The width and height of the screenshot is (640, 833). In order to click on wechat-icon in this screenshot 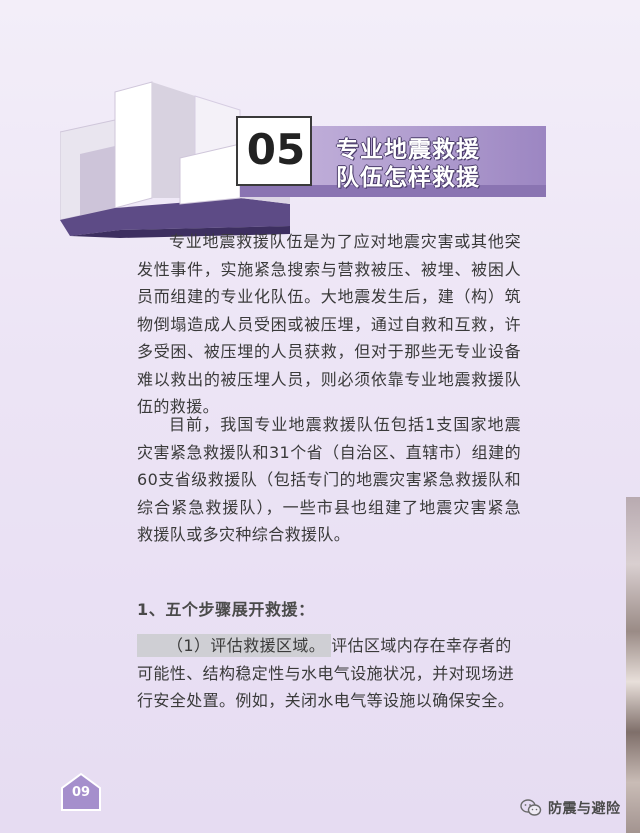, I will do `click(531, 807)`.